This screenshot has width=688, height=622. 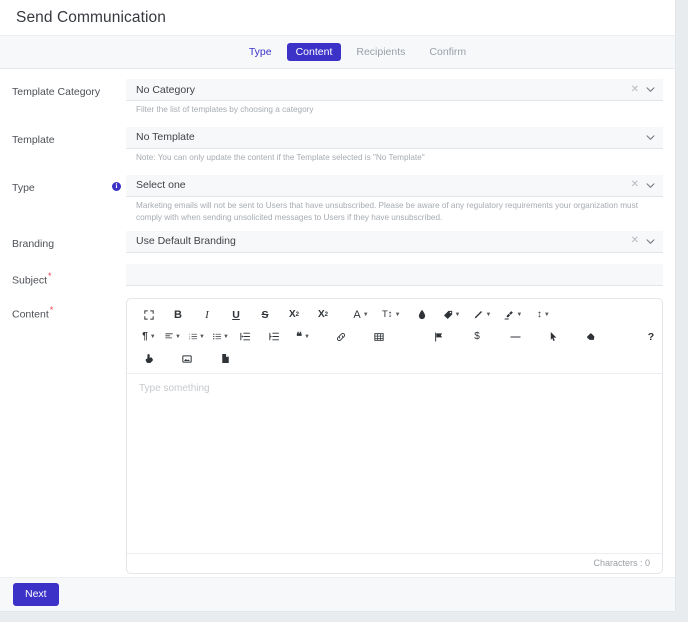 I want to click on unordered-list-icon: ▼, so click(x=221, y=337).